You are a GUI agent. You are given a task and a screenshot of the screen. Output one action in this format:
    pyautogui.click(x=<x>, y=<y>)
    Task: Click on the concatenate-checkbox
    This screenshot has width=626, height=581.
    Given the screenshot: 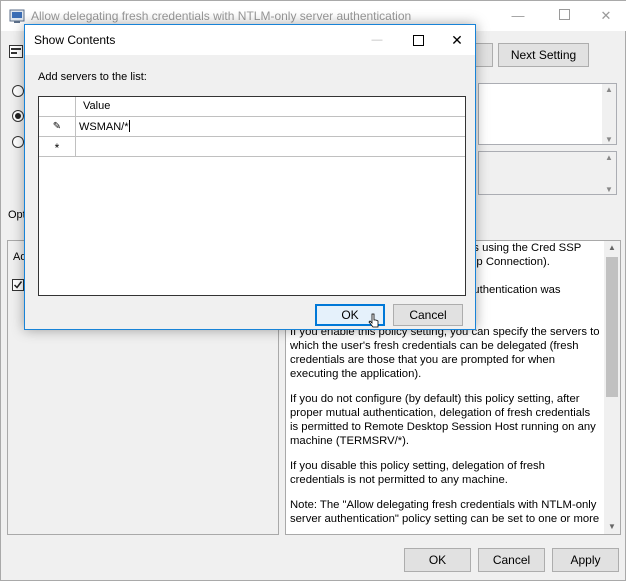 What is the action you would take?
    pyautogui.click(x=18, y=285)
    